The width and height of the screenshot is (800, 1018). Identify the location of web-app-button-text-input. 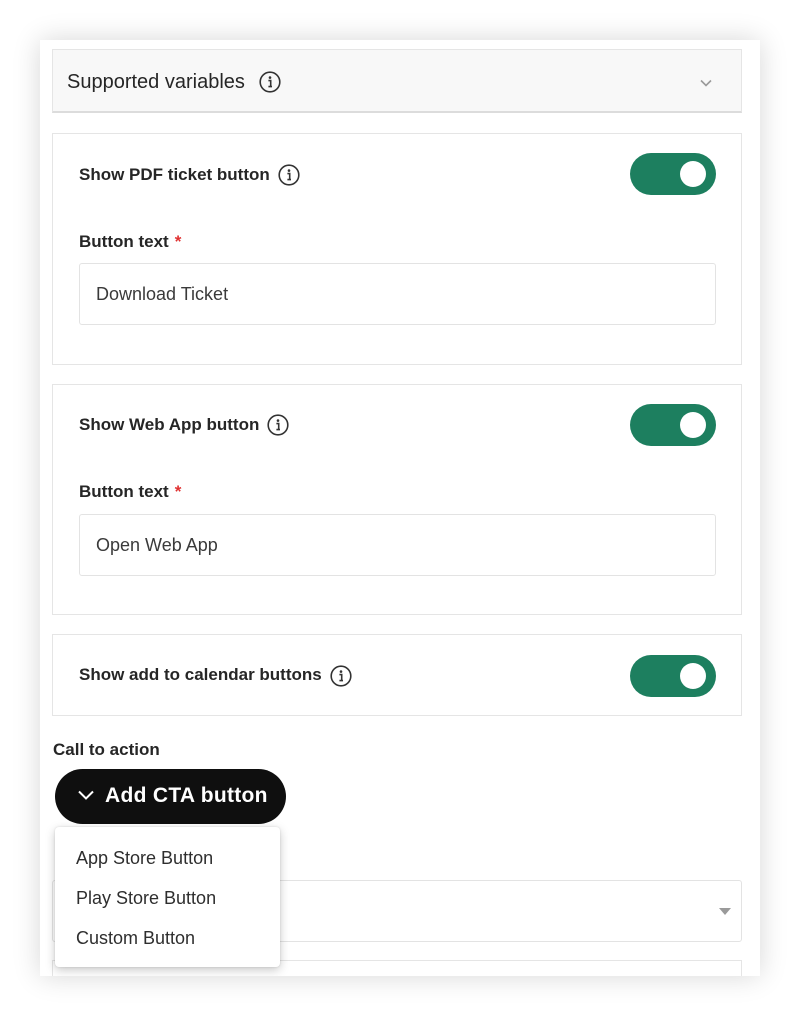
(397, 545).